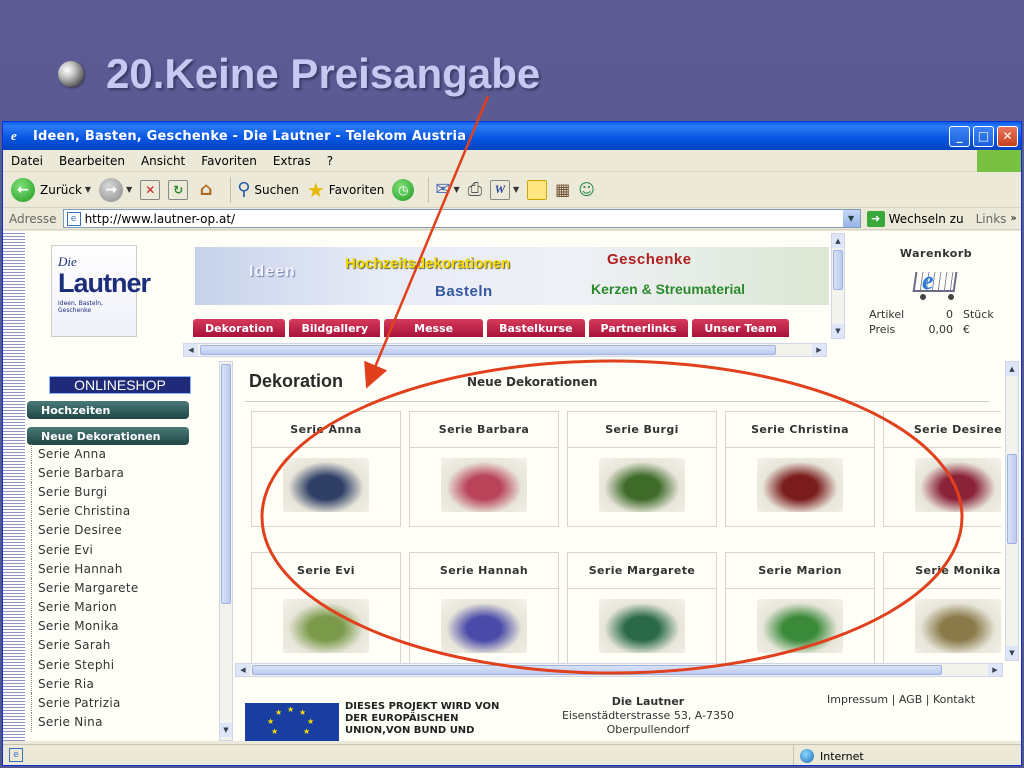 The height and width of the screenshot is (768, 1024). I want to click on tab-bastelkurse: Bastelkurse, so click(536, 328).